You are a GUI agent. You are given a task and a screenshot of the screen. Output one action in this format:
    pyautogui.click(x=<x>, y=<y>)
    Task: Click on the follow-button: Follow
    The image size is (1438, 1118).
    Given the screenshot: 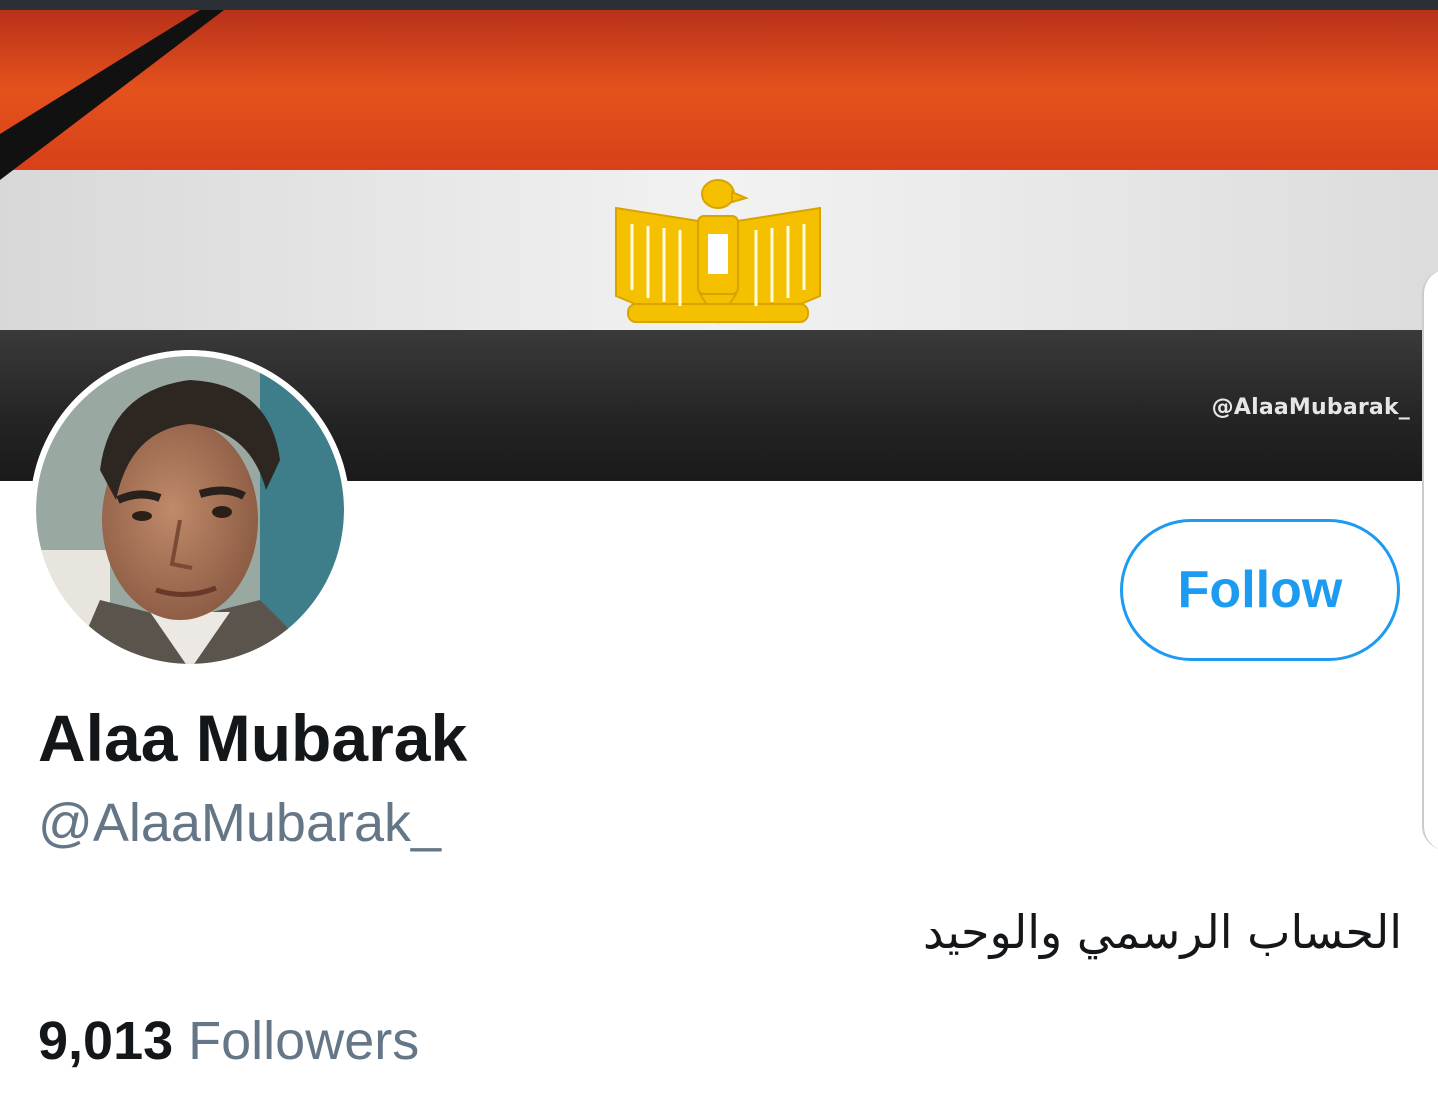 What is the action you would take?
    pyautogui.click(x=1260, y=590)
    